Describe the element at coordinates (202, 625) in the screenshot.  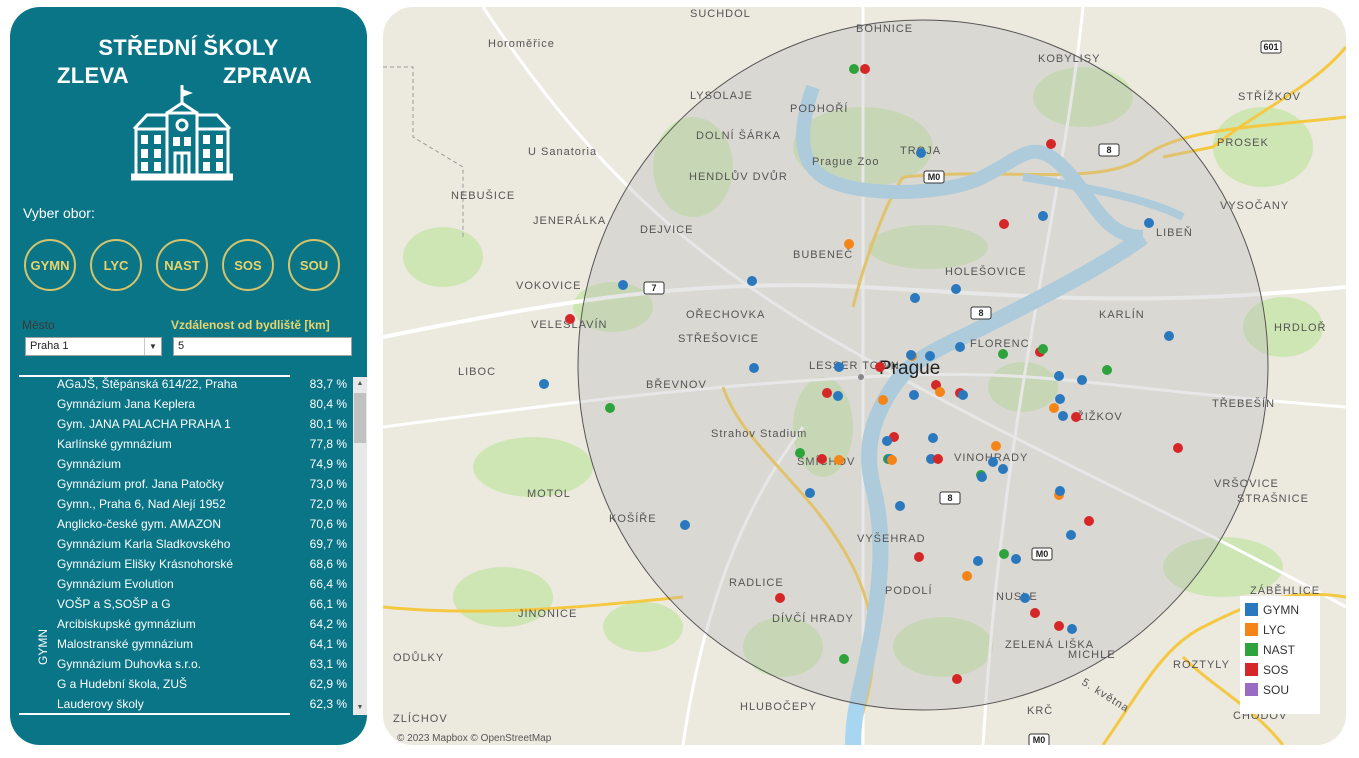
I see `school-row: Arcibiskupské gymnázium 64,2 %` at that location.